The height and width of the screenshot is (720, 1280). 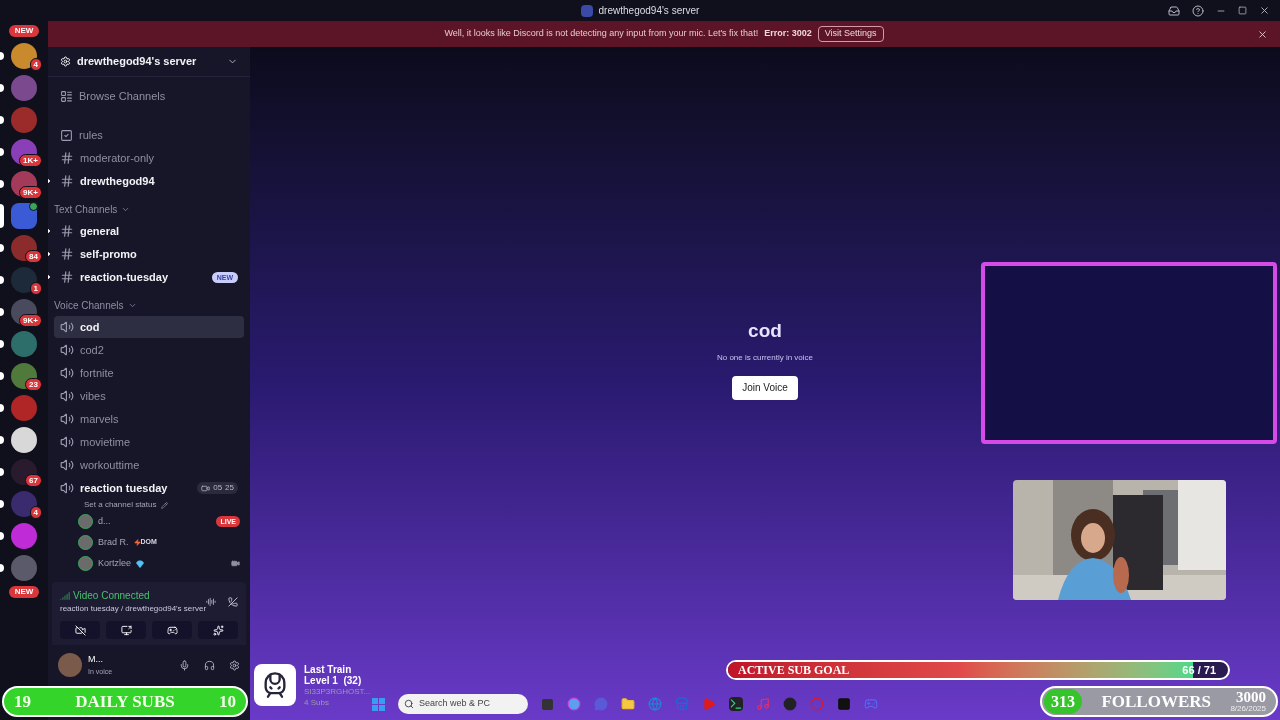 What do you see at coordinates (184, 665) in the screenshot?
I see `microphone-icon` at bounding box center [184, 665].